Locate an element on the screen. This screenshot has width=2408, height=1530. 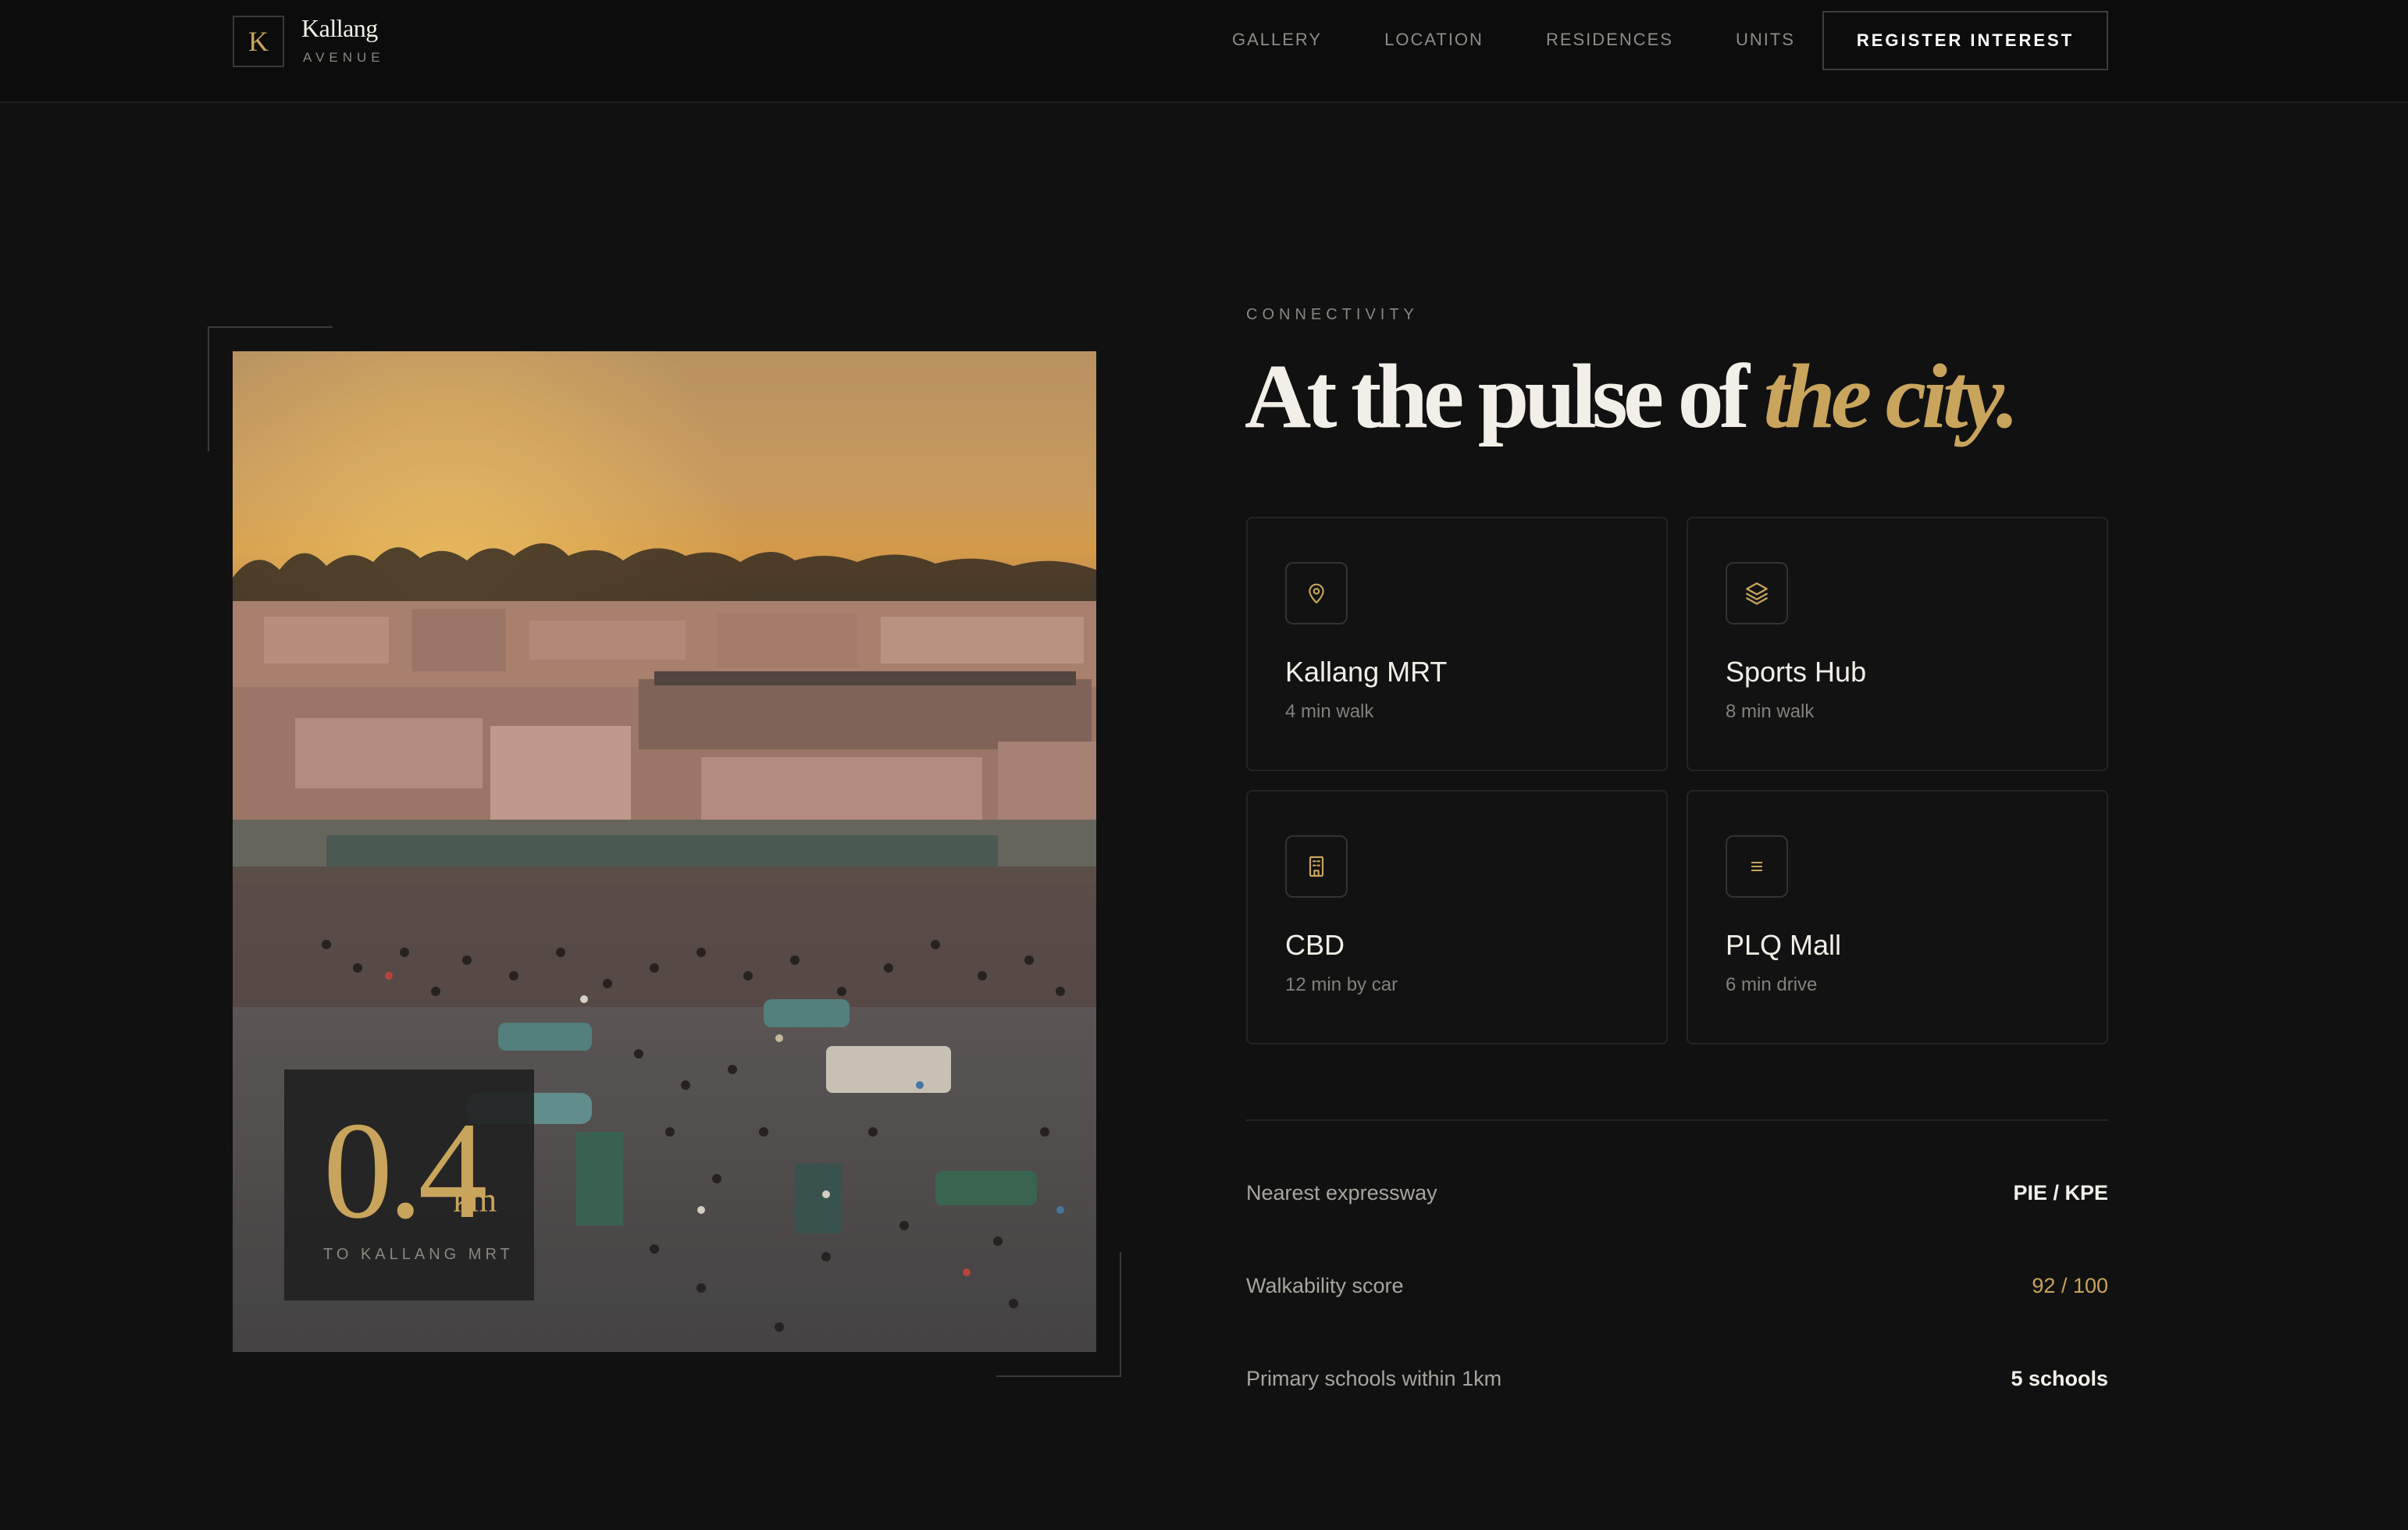
place-title: PLQ Mall is located at coordinates (1784, 945).